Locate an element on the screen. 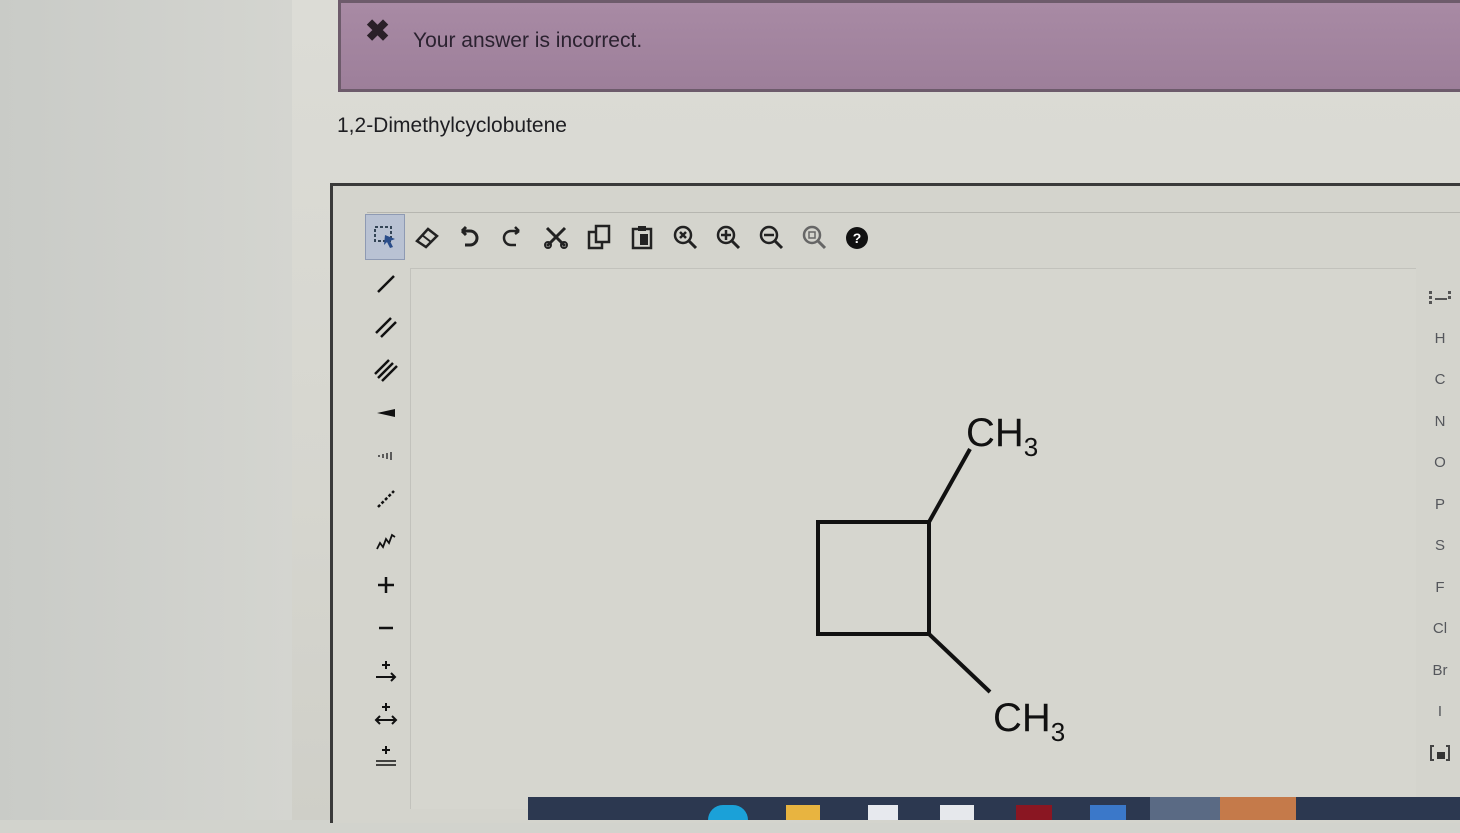  atom-palette: H C N O P S F Cl Br I is located at coordinates (1440, 525).